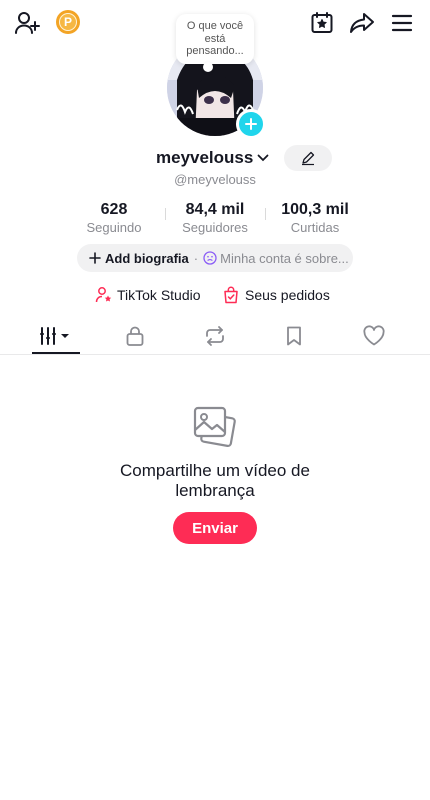  Describe the element at coordinates (95, 258) in the screenshot. I see `plus-icon` at that location.